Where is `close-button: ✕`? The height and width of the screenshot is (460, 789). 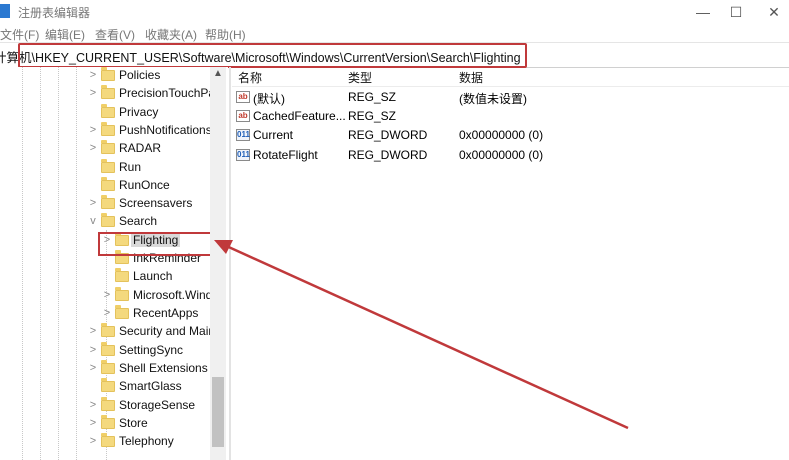
close-button: ✕ is located at coordinates (773, 12).